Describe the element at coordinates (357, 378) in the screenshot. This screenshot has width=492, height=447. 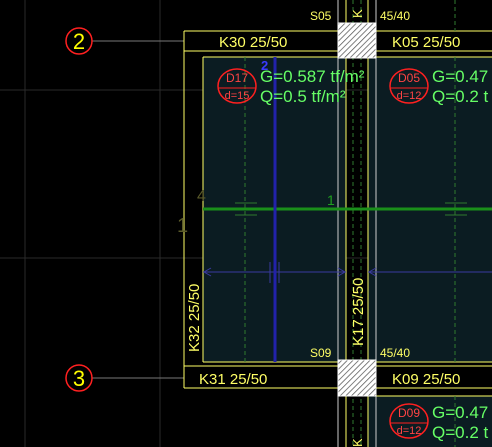
I see `column-s09` at that location.